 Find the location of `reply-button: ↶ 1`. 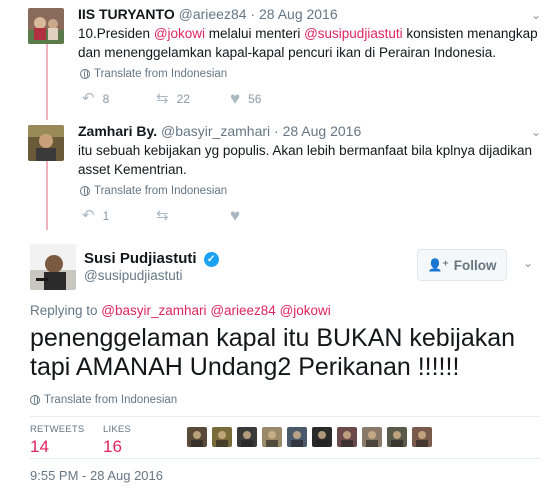

reply-button: ↶ 1 is located at coordinates (119, 215).